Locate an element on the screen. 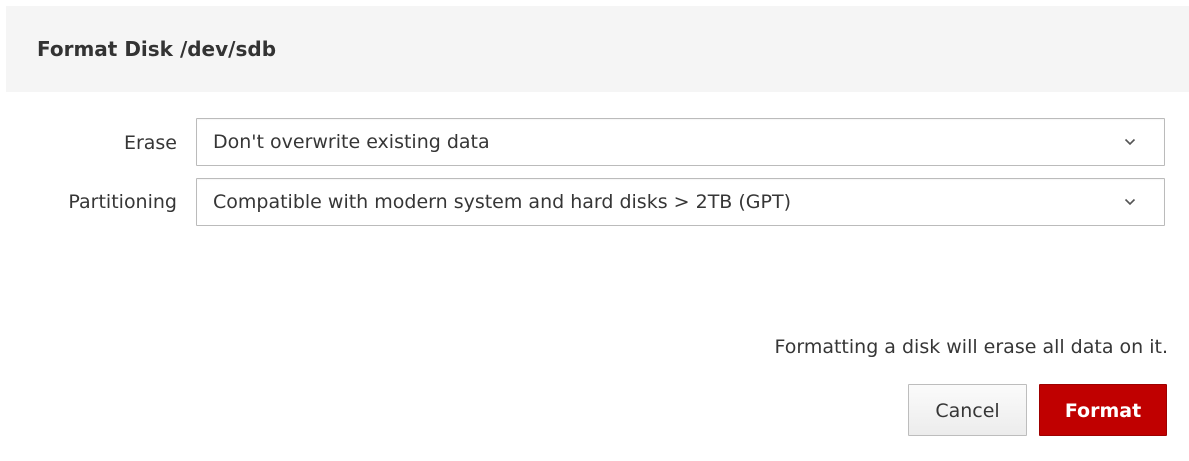  erase-label: Erase is located at coordinates (150, 143).